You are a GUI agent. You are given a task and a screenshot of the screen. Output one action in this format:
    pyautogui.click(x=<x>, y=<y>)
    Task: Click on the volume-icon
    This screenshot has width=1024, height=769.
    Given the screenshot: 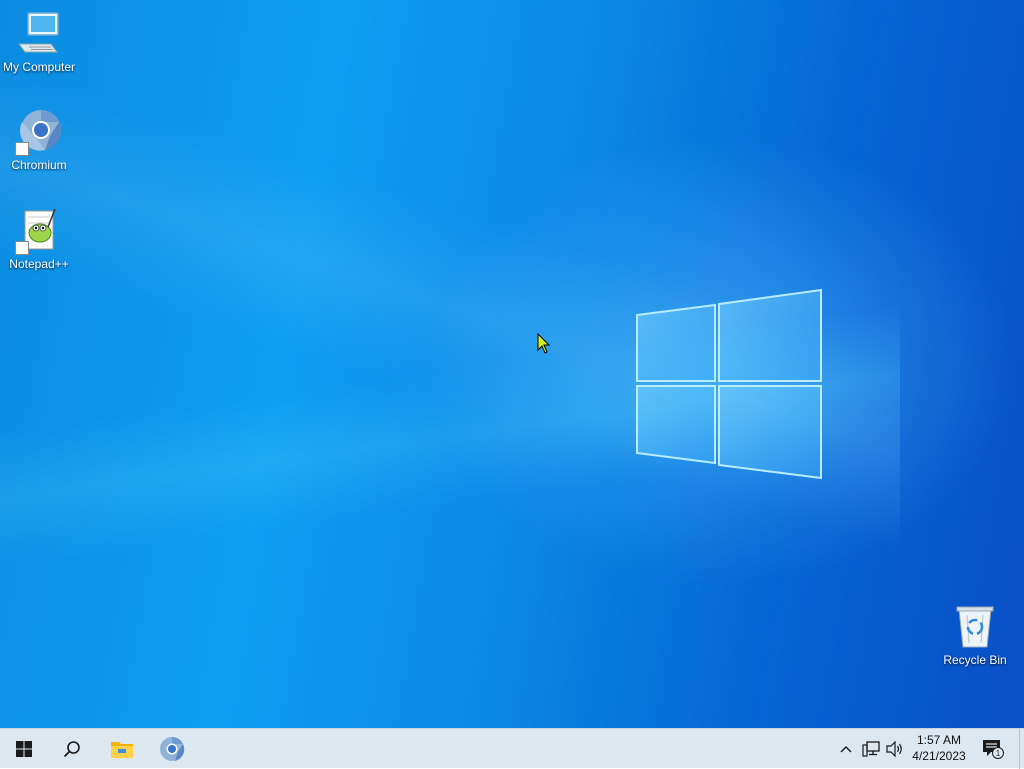 What is the action you would take?
    pyautogui.click(x=894, y=749)
    